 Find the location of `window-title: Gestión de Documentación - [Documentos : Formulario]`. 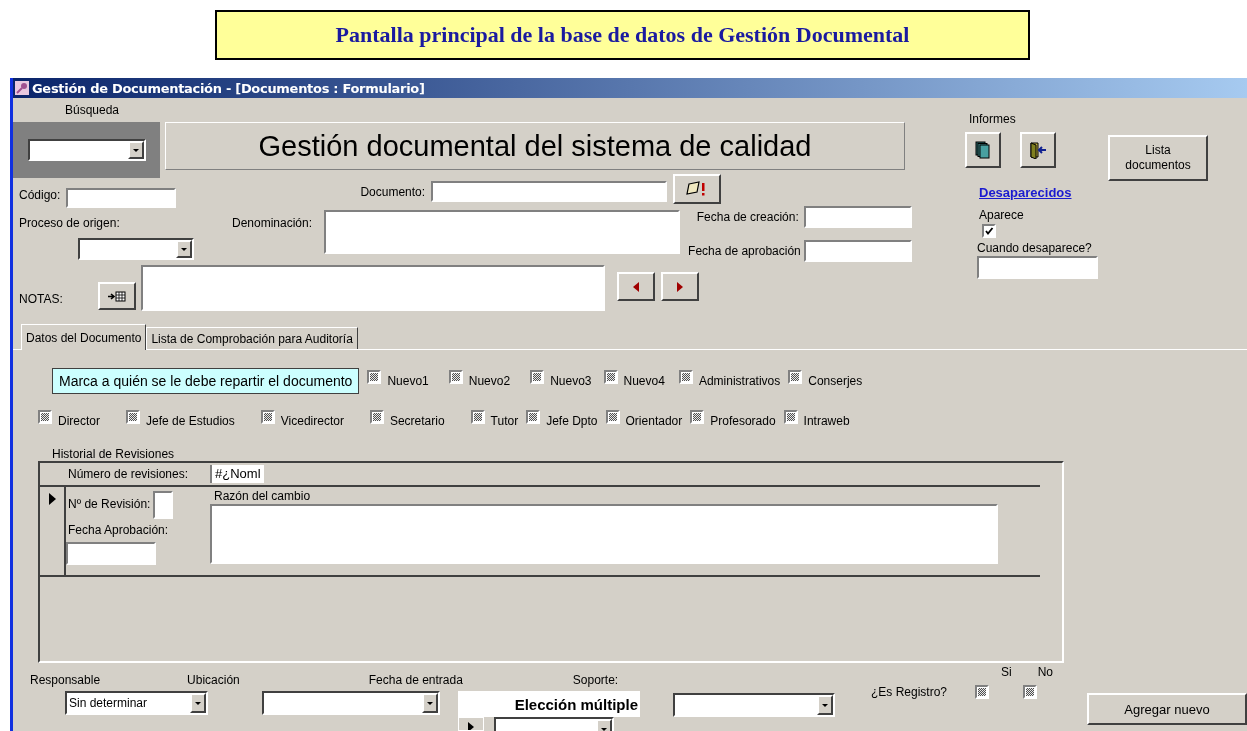

window-title: Gestión de Documentación - [Documentos : Formulario] is located at coordinates (228, 88).